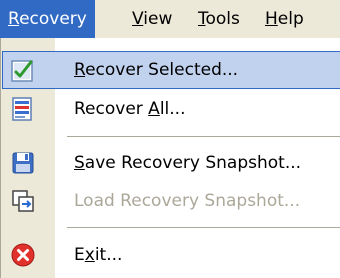 This screenshot has width=340, height=278. What do you see at coordinates (53, 19) in the screenshot?
I see `menu-recovery-label: ecovery` at bounding box center [53, 19].